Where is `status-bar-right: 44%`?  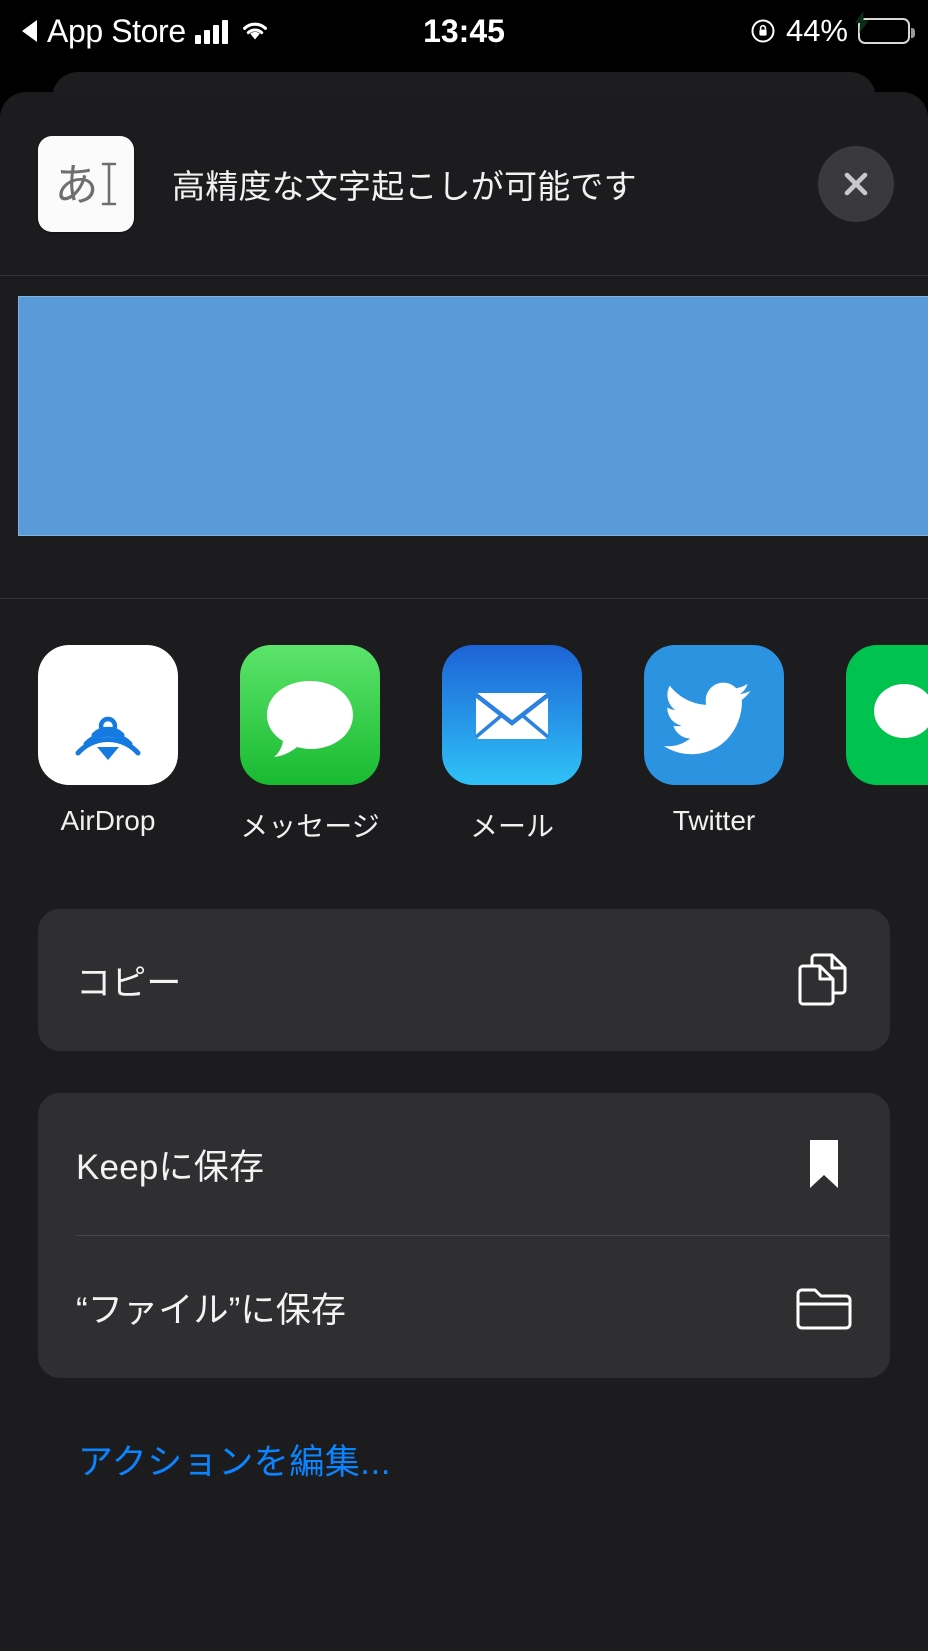 status-bar-right: 44% is located at coordinates (832, 31).